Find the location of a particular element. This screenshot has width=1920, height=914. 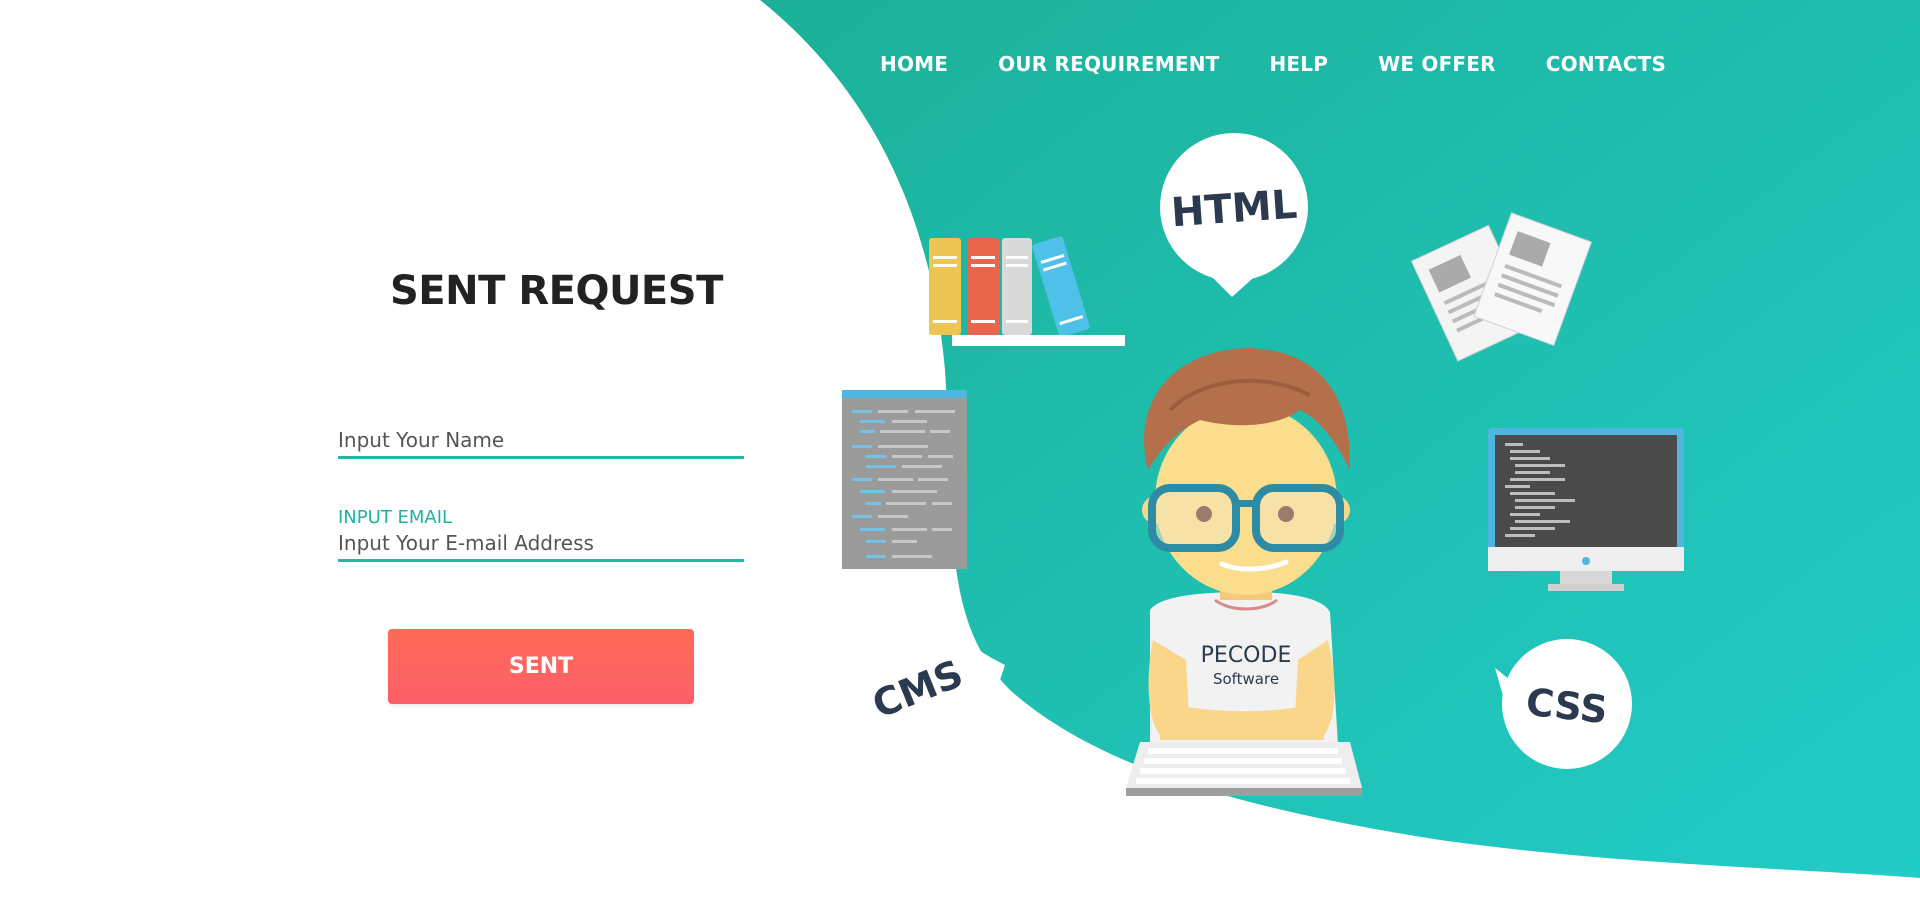

nav-contacts: CONTACTS is located at coordinates (1606, 64).